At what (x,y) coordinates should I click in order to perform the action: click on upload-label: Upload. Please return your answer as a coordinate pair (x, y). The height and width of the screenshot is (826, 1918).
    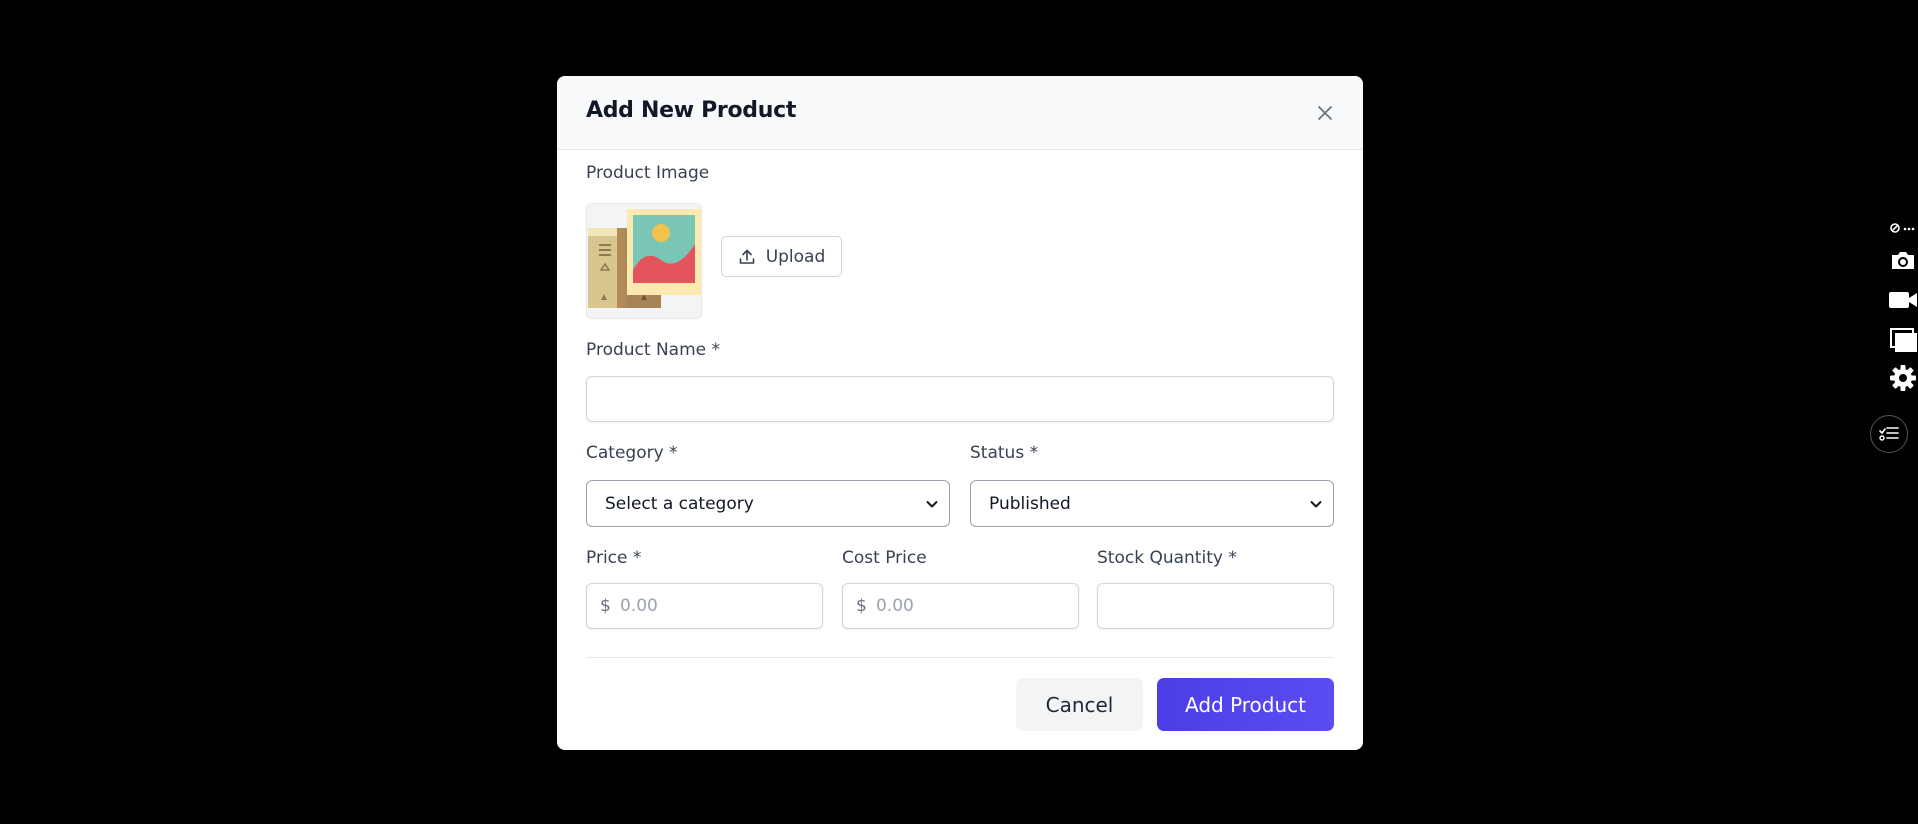
    Looking at the image, I should click on (795, 256).